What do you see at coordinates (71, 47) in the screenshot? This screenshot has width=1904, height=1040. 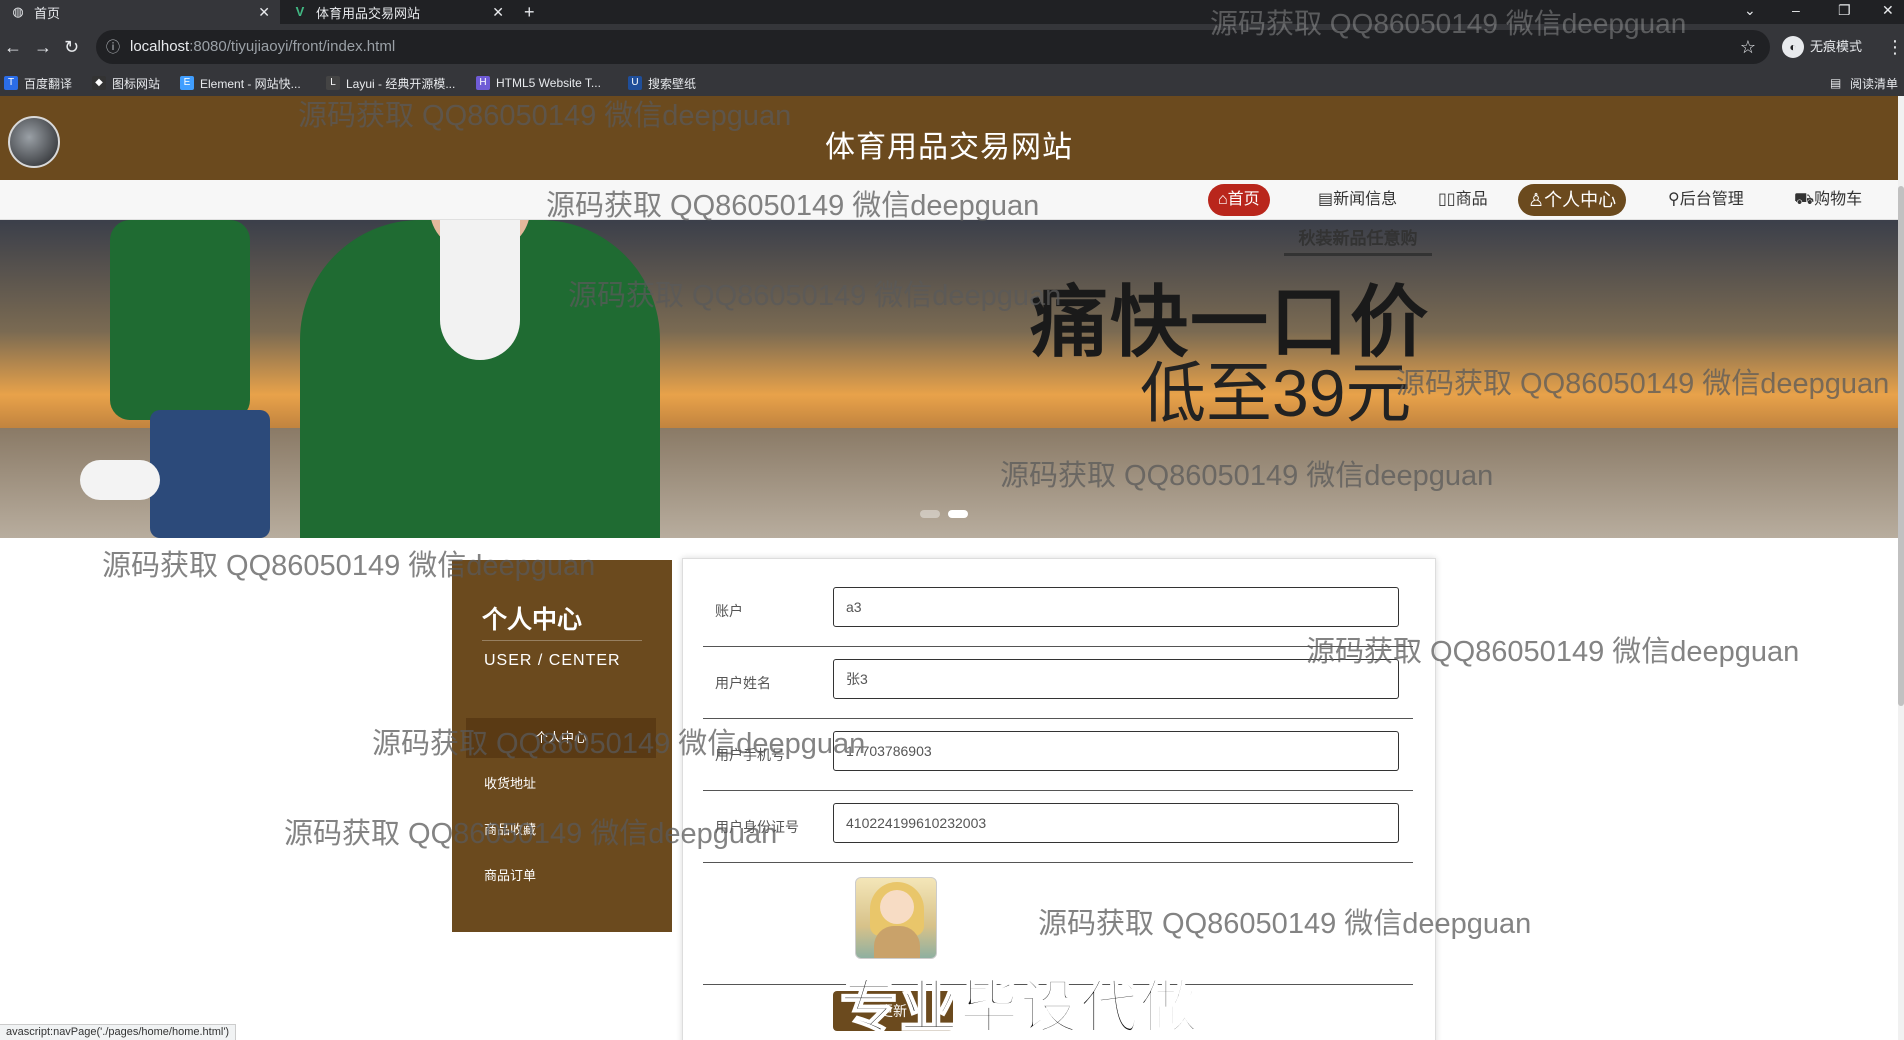 I see `reload-icon: ↻` at bounding box center [71, 47].